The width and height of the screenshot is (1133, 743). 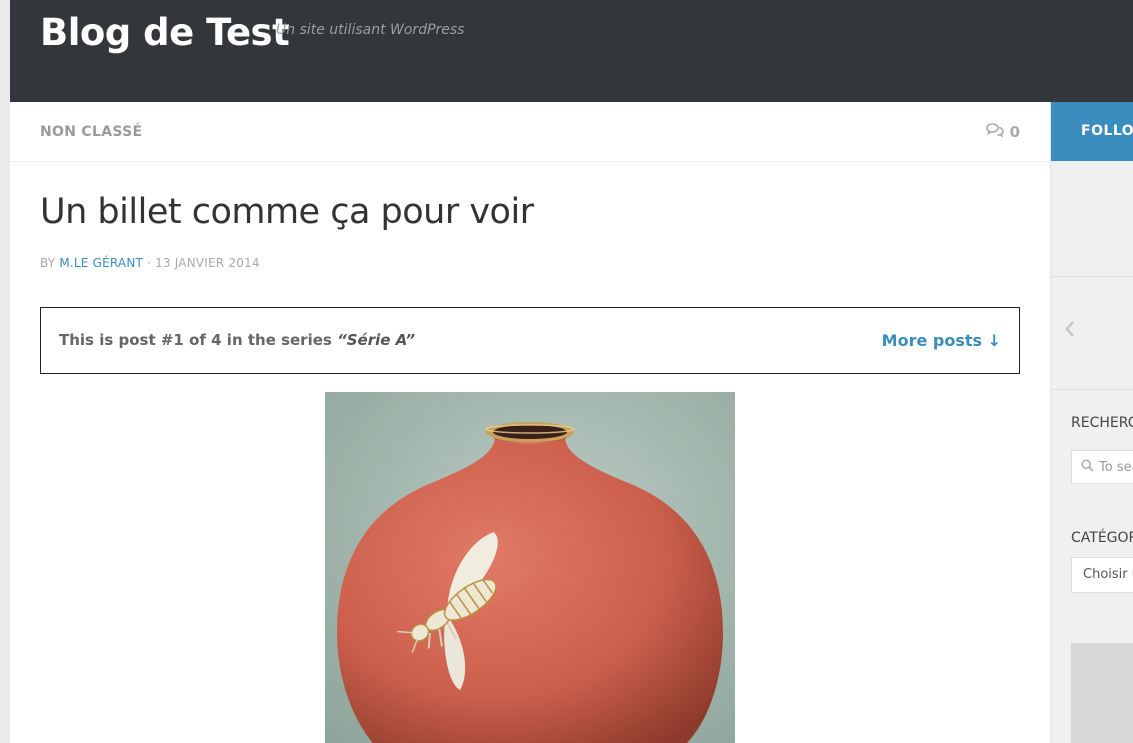 I want to click on comments-count: 0, so click(x=1014, y=132).